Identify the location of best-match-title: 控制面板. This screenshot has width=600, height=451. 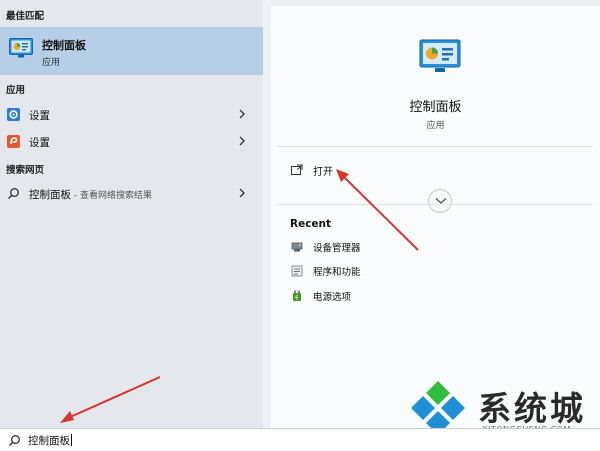
(64, 45).